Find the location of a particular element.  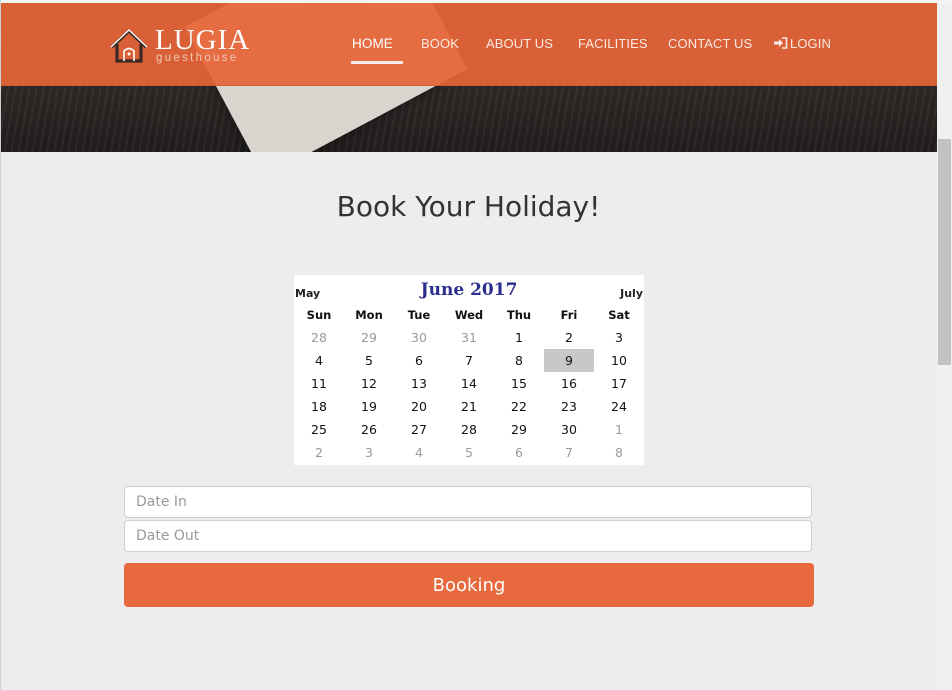

login-icon is located at coordinates (781, 43).